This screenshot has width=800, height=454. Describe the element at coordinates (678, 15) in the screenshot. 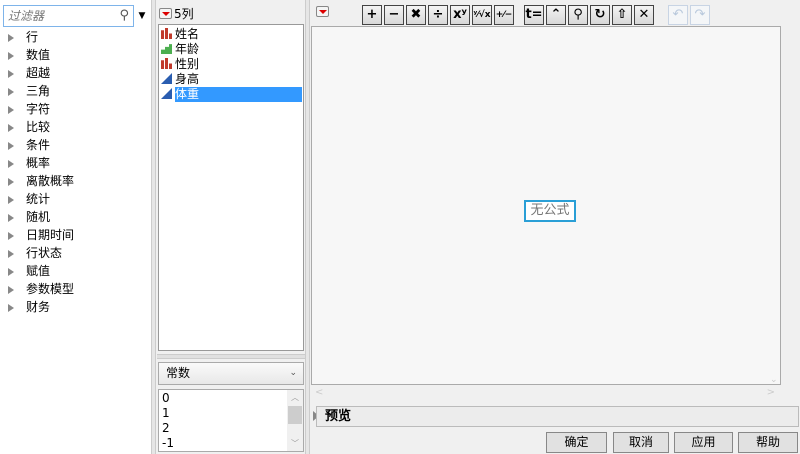

I see `undo-button: ↶` at that location.